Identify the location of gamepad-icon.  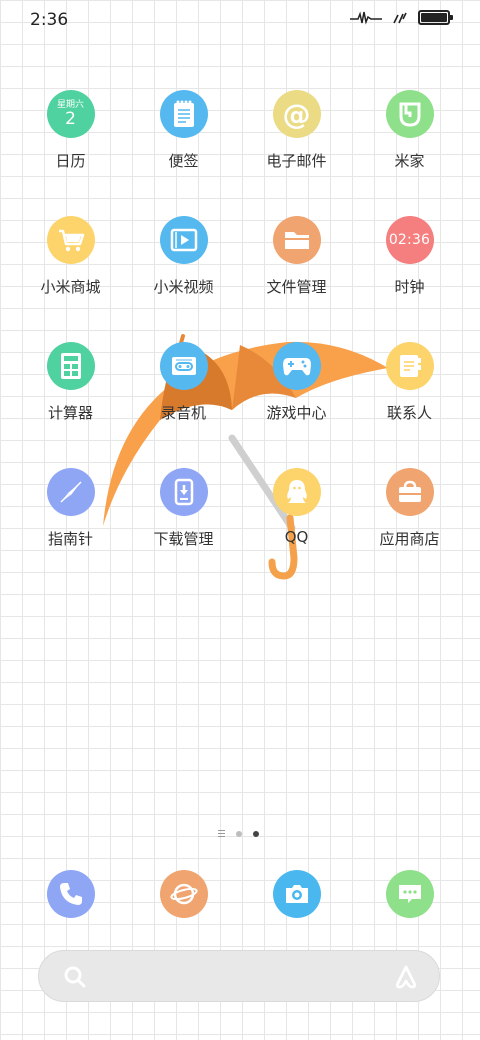
(296, 366).